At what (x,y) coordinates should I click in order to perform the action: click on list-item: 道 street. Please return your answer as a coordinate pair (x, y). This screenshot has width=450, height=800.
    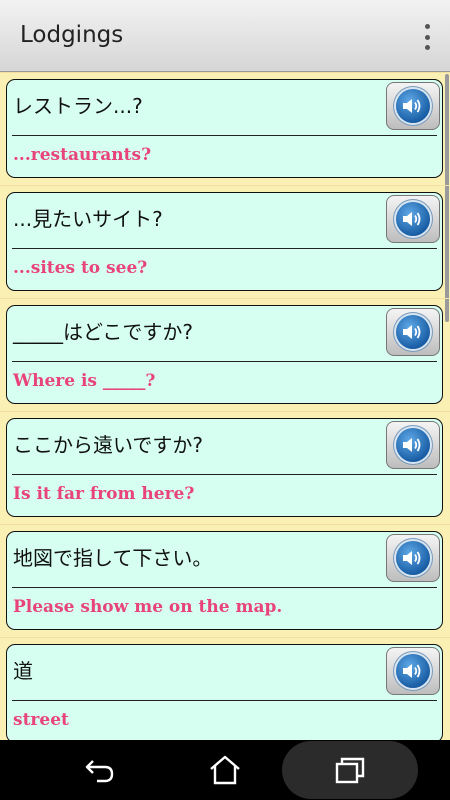
    Looking at the image, I should click on (225, 688).